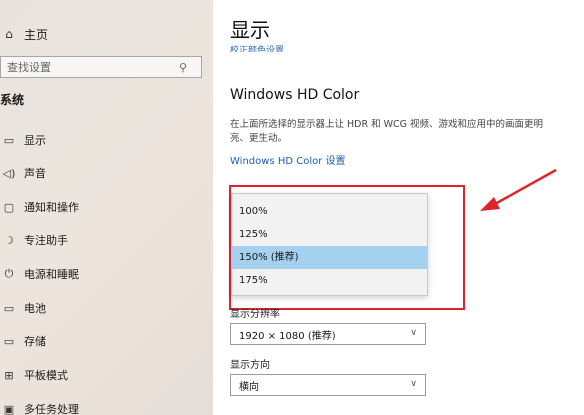 This screenshot has width=584, height=415. I want to click on arrow-head, so click(490, 204).